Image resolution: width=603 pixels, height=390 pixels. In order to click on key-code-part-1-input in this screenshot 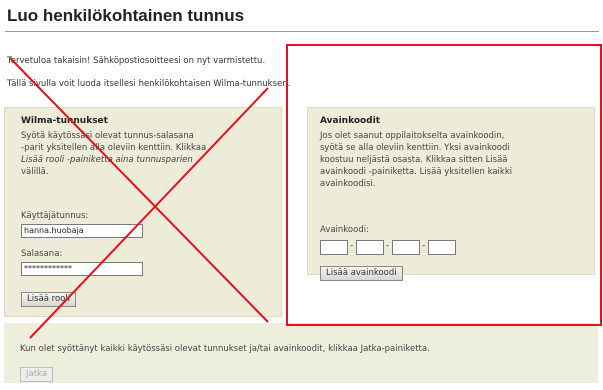, I will do `click(334, 247)`.